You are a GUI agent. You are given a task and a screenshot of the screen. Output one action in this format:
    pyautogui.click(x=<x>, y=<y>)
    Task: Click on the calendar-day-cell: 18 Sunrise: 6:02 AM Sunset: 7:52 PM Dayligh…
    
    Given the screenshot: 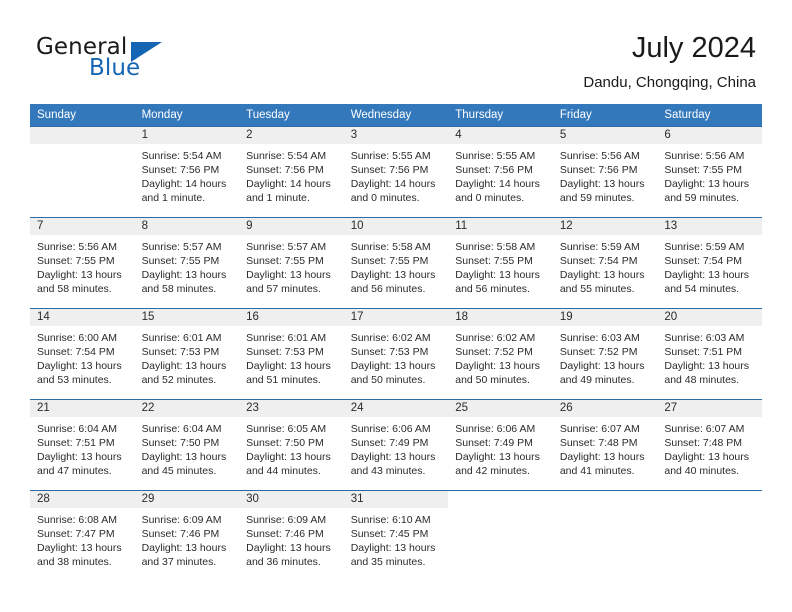 What is the action you would take?
    pyautogui.click(x=500, y=354)
    